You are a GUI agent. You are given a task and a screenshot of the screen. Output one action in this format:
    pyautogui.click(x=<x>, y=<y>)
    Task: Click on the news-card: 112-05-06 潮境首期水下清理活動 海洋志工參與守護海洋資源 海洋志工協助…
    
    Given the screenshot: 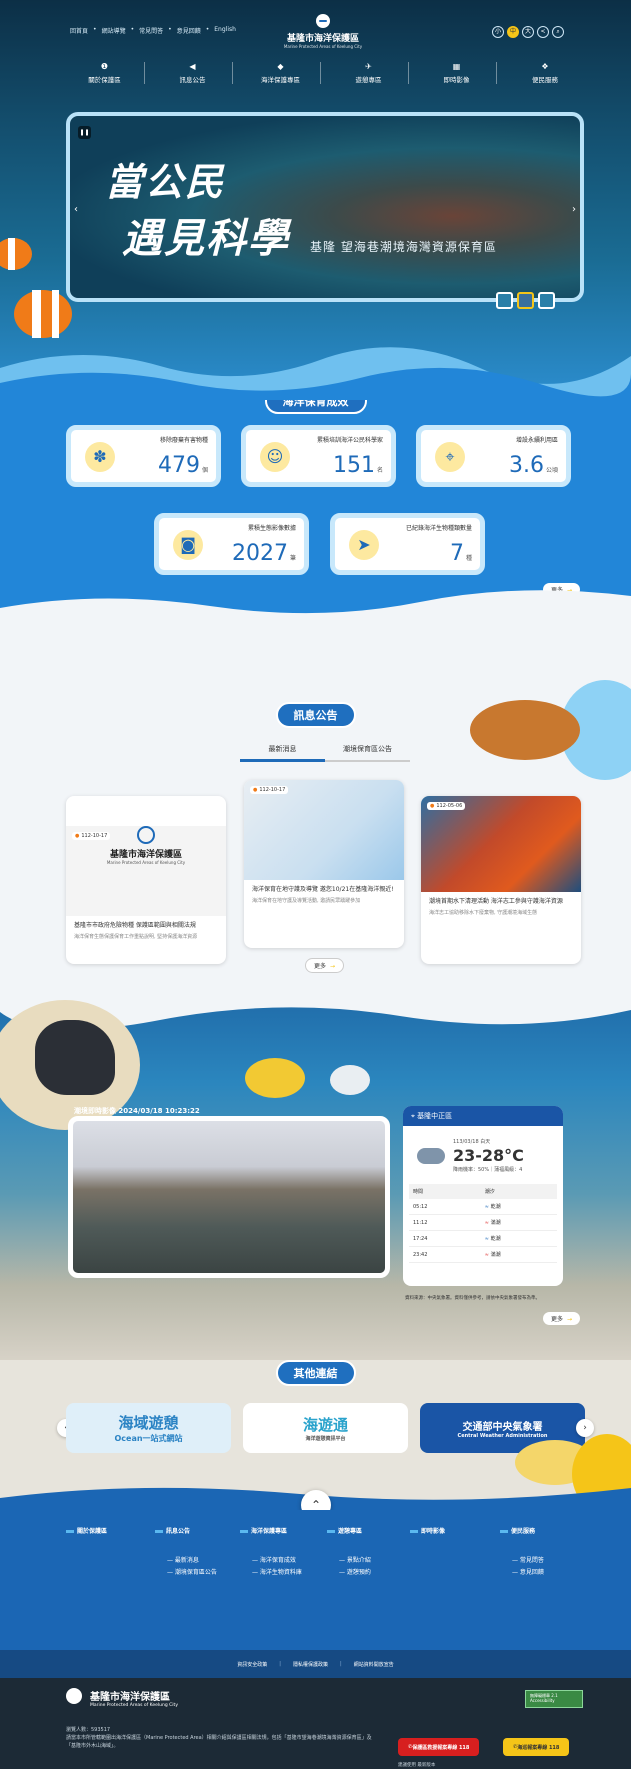 What is the action you would take?
    pyautogui.click(x=501, y=880)
    